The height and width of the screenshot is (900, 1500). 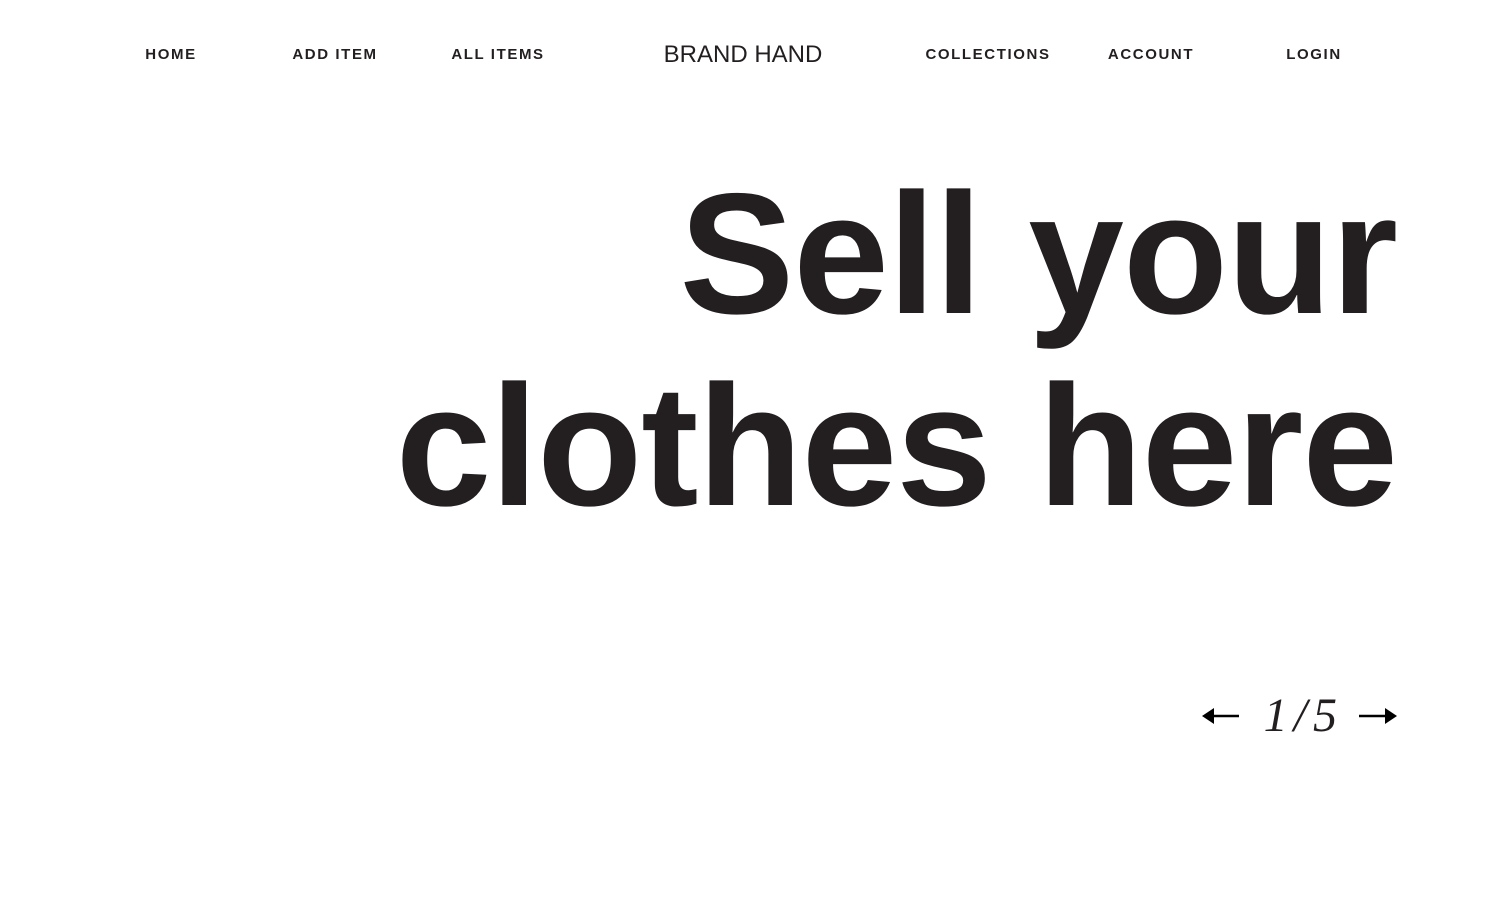 I want to click on slide-pager: 1/5, so click(x=1299, y=716).